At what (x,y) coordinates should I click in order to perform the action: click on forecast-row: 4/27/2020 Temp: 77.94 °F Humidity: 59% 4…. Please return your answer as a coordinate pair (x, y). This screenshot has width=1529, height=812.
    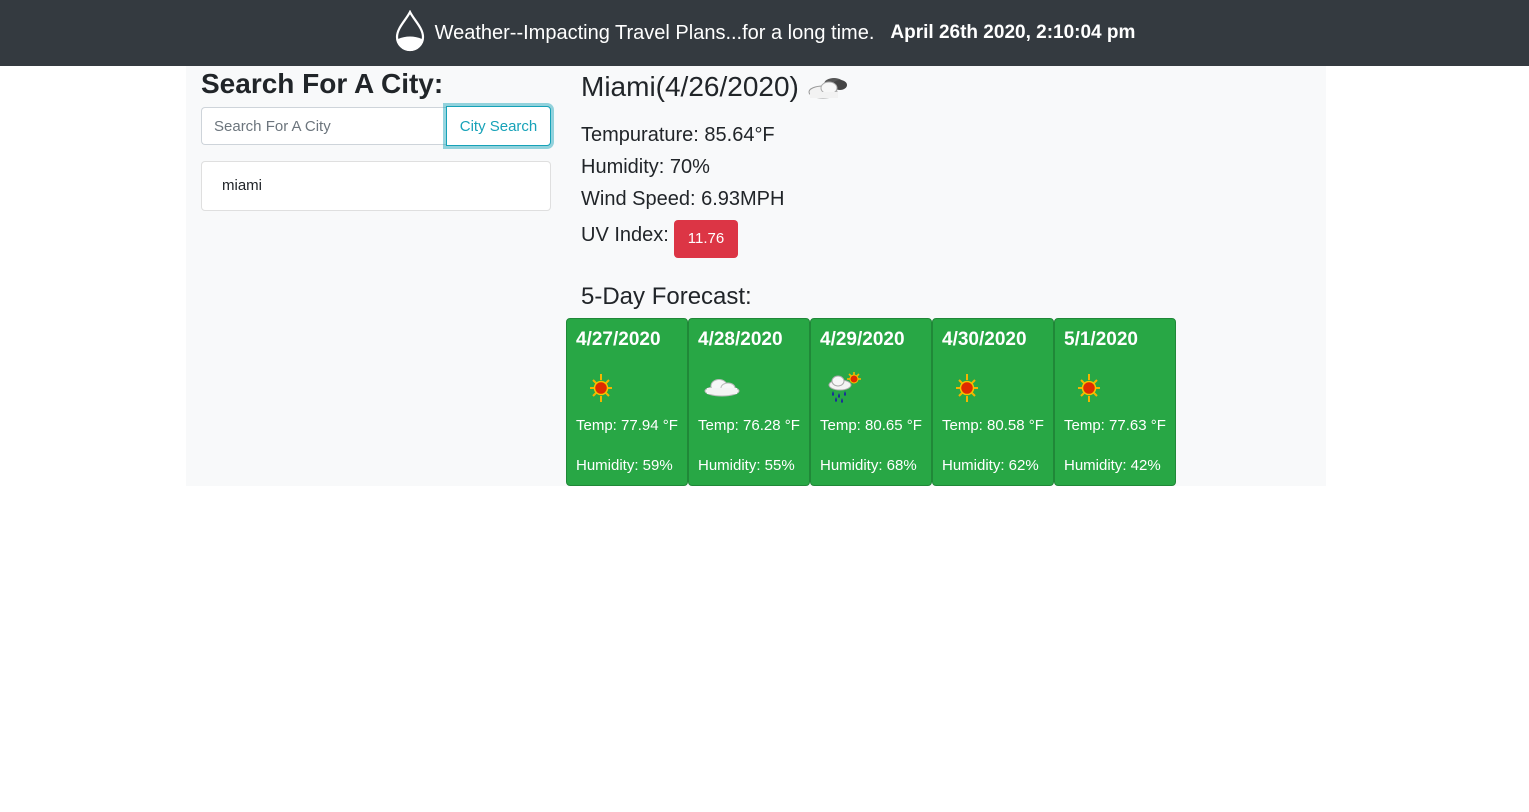
    Looking at the image, I should click on (871, 402).